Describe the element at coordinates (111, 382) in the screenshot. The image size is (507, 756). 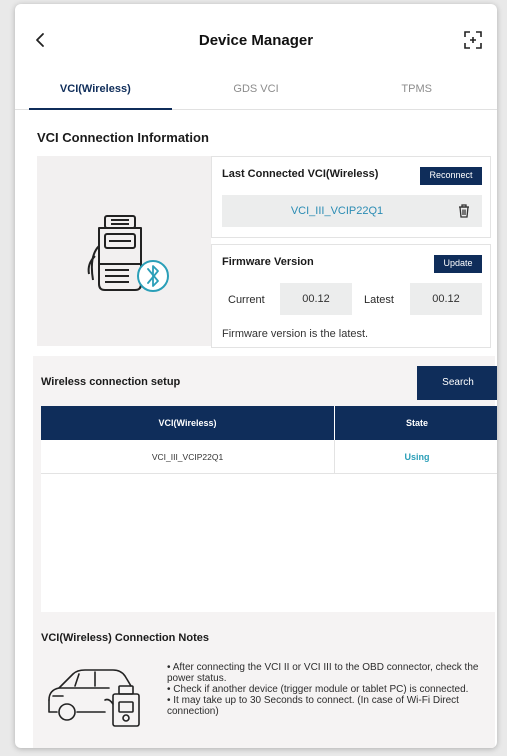
I see `wireless-setup-title: Wireless connection setup` at that location.